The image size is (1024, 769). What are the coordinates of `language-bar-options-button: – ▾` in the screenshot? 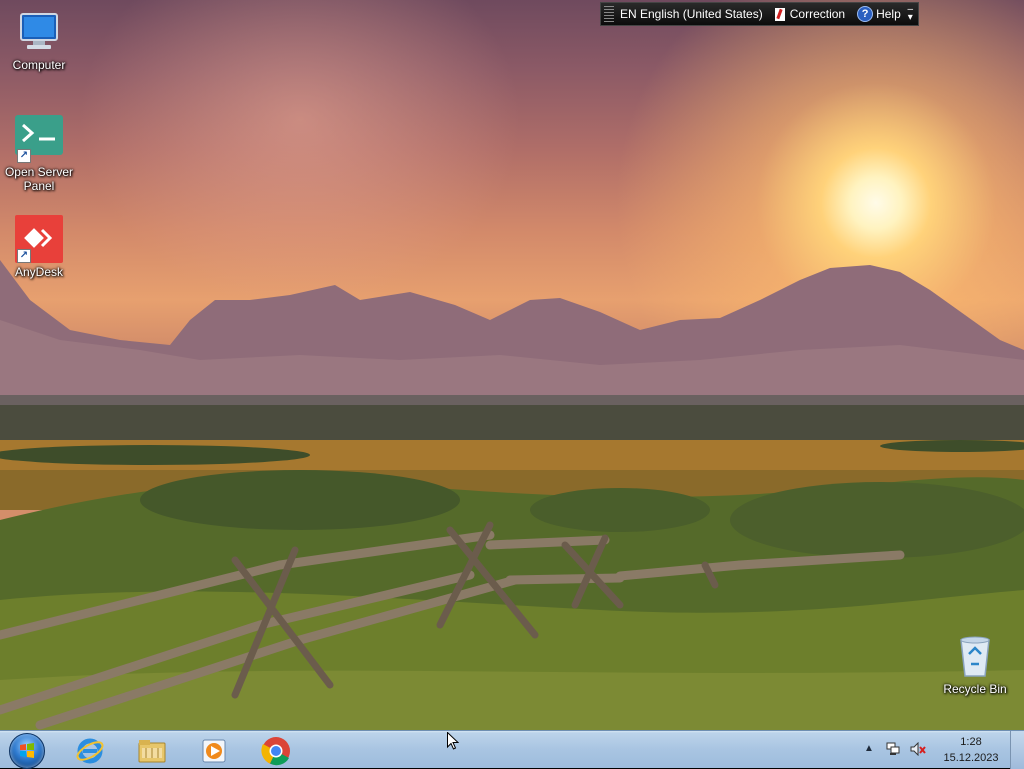 It's located at (910, 14).